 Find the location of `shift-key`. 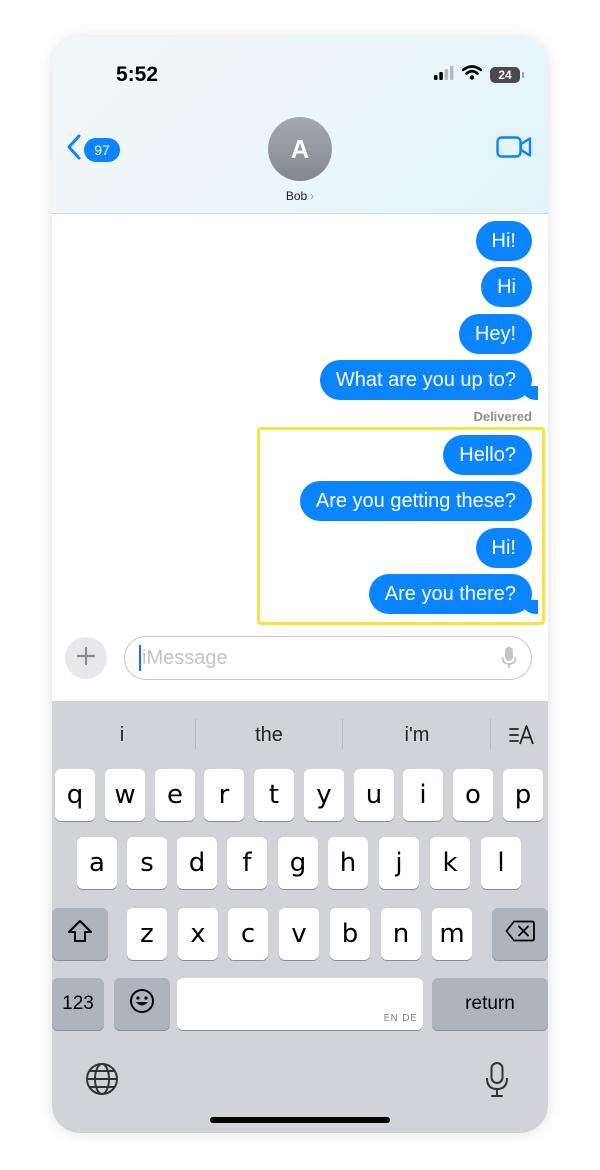

shift-key is located at coordinates (80, 934).